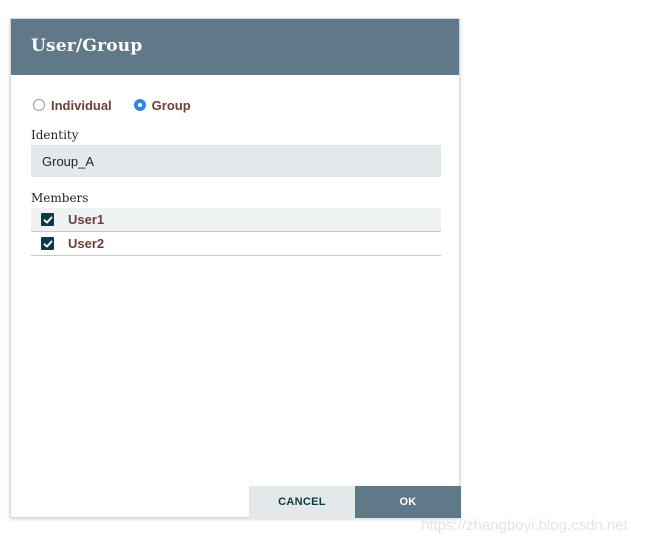  Describe the element at coordinates (87, 46) in the screenshot. I see `dialog-title: User/Group` at that location.